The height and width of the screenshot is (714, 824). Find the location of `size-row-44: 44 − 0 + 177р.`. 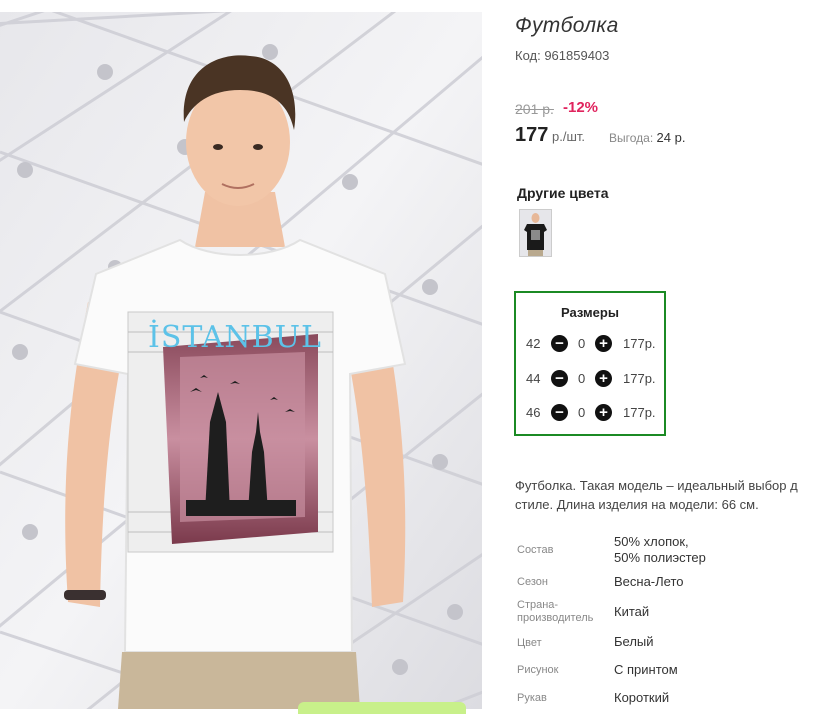

size-row-44: 44 − 0 + 177р. is located at coordinates (596, 379).